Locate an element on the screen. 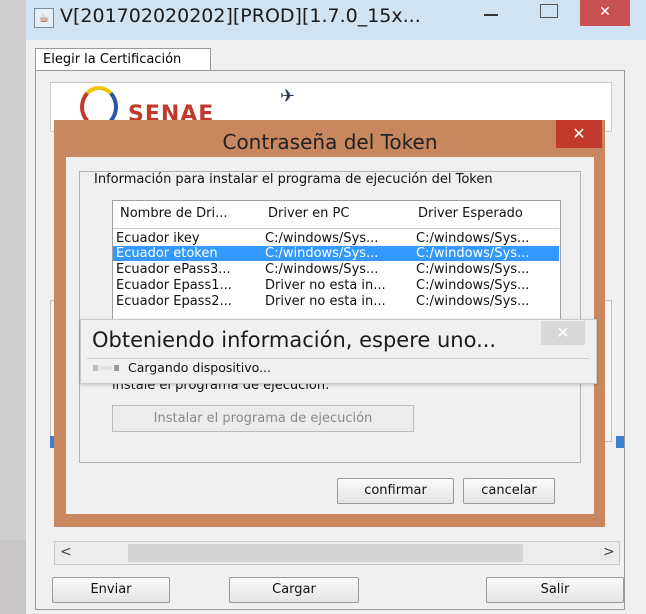 Image resolution: width=646 pixels, height=614 pixels. table-cell: Ecuador etoken is located at coordinates (167, 253).